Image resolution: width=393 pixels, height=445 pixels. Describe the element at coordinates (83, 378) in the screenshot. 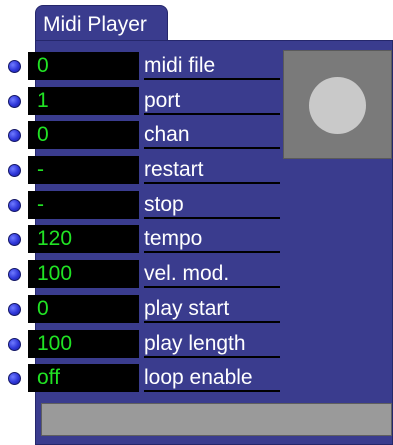

I see `value-field-loop-enable: off` at that location.